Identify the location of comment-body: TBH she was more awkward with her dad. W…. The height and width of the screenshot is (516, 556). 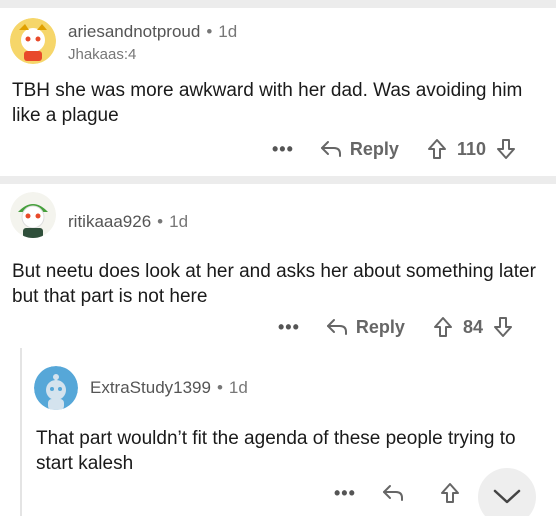
(267, 103).